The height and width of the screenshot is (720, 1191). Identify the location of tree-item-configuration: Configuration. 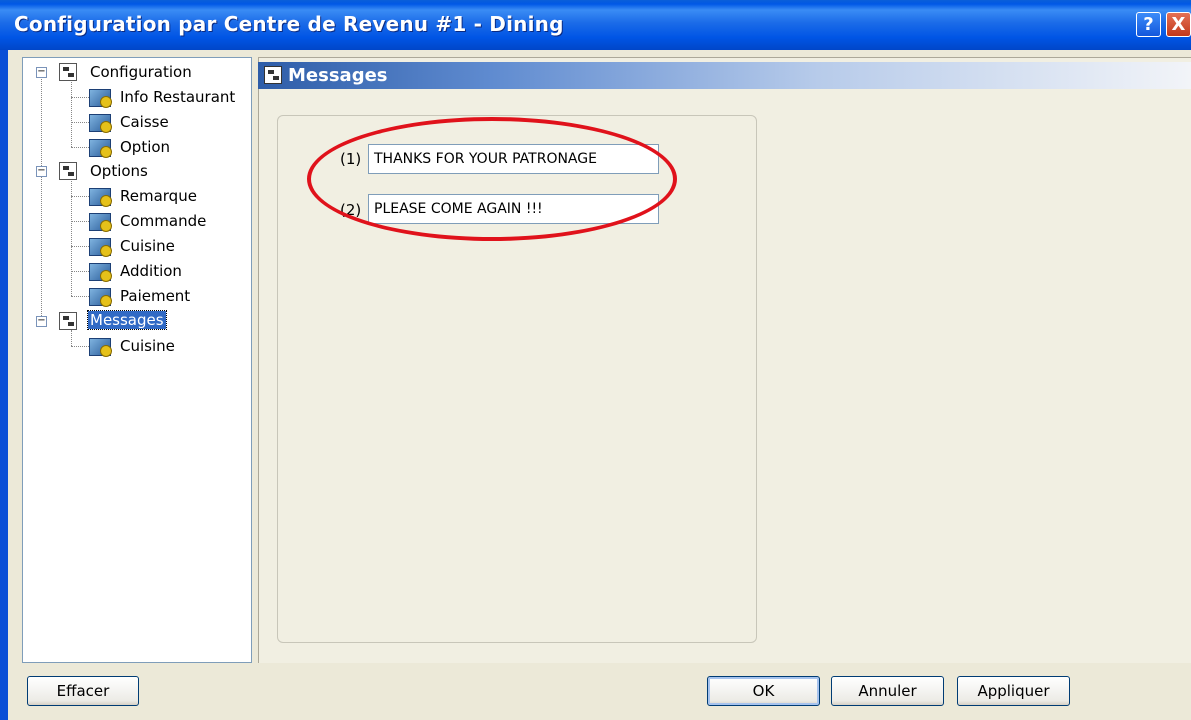
(141, 72).